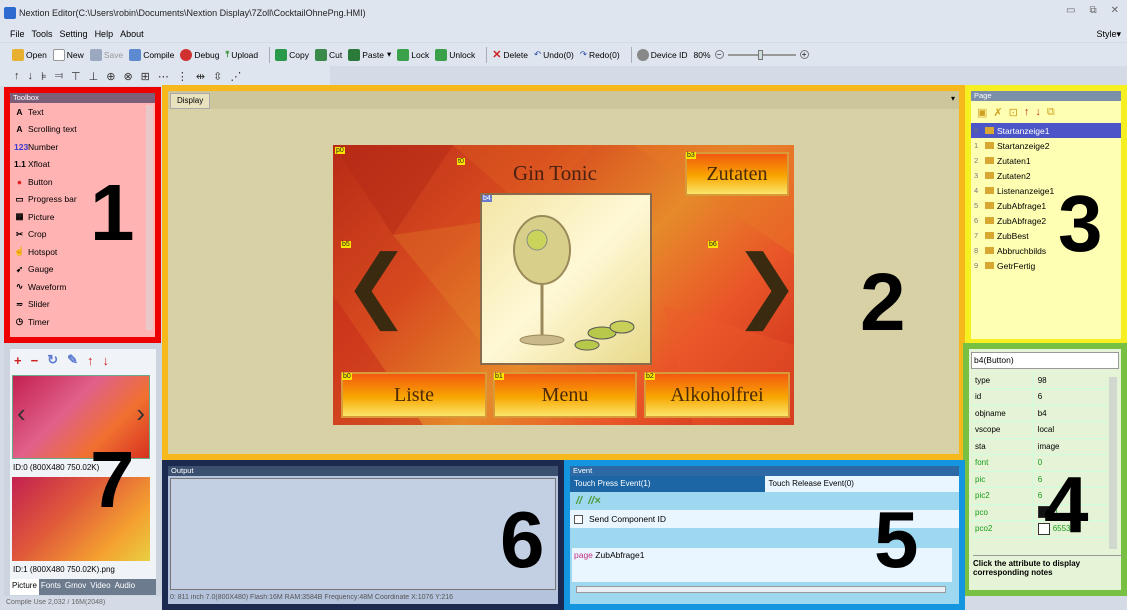 Image resolution: width=1127 pixels, height=610 pixels. Describe the element at coordinates (369, 54) in the screenshot. I see `paste-button: Paste ▾` at that location.